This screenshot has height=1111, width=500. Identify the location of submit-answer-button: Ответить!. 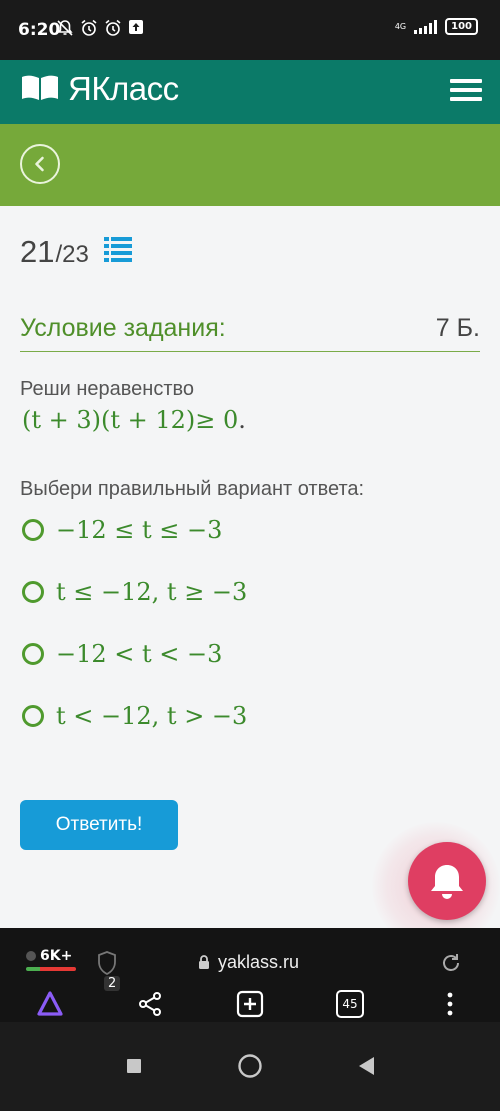
(99, 825).